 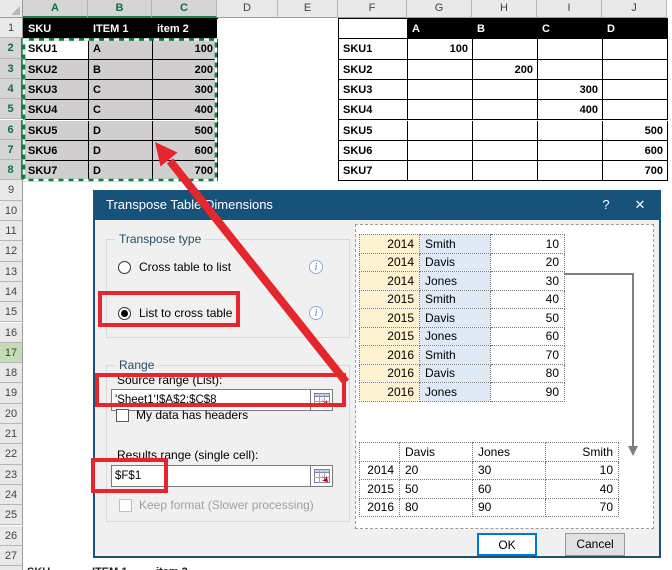 I want to click on ok-button: OK, so click(x=507, y=544).